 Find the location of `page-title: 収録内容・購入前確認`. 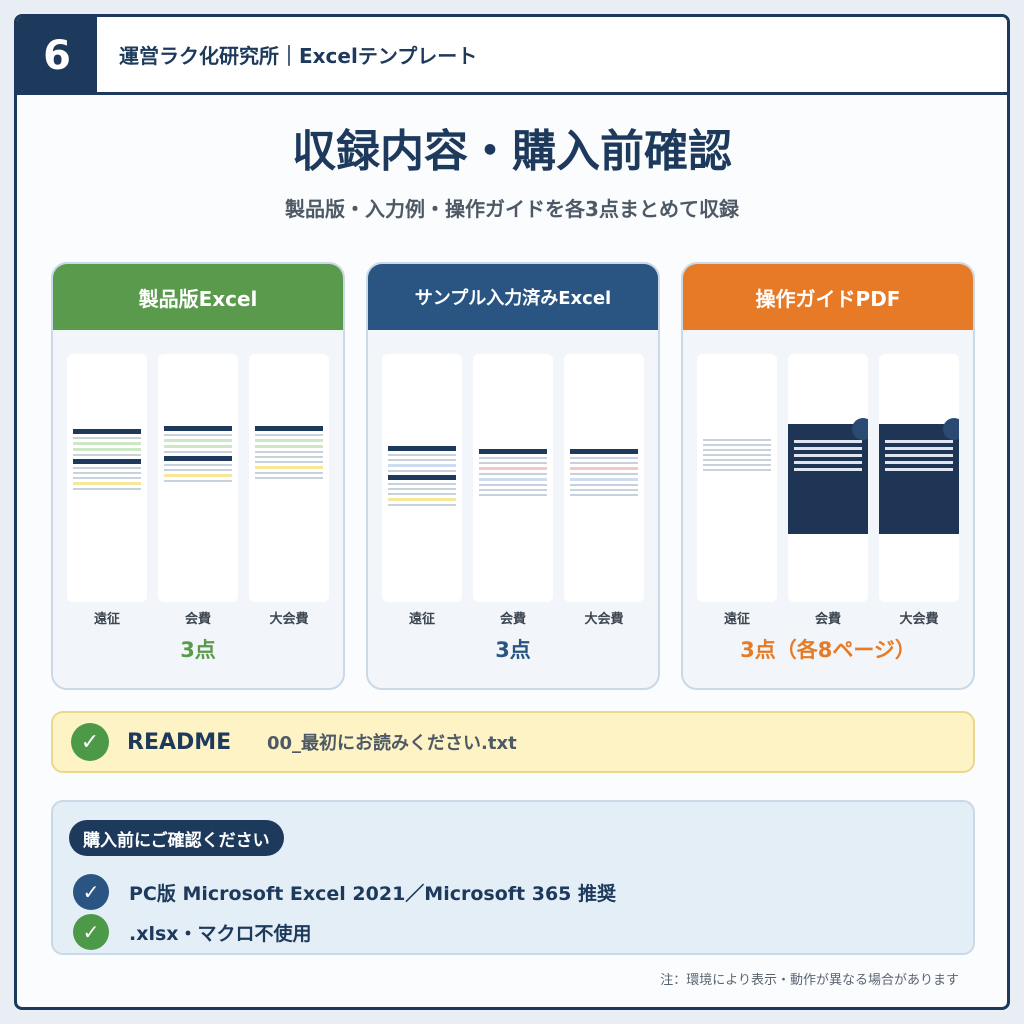

page-title: 収録内容・購入前確認 is located at coordinates (512, 151).